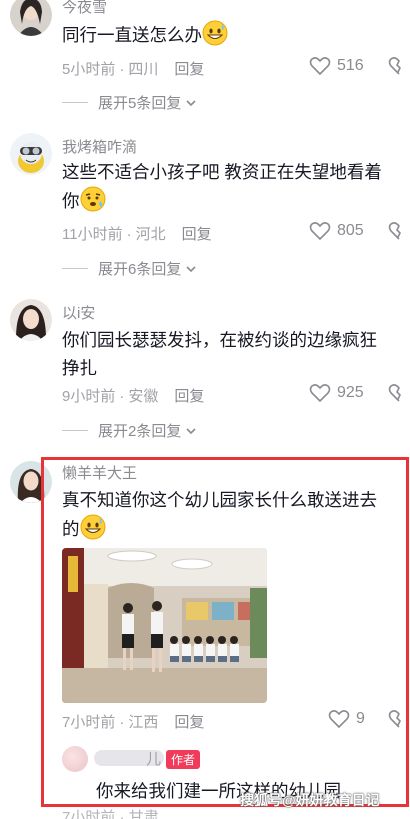 The image size is (410, 819). Describe the element at coordinates (89, 722) in the screenshot. I see `comment-time: 7小时前` at that location.